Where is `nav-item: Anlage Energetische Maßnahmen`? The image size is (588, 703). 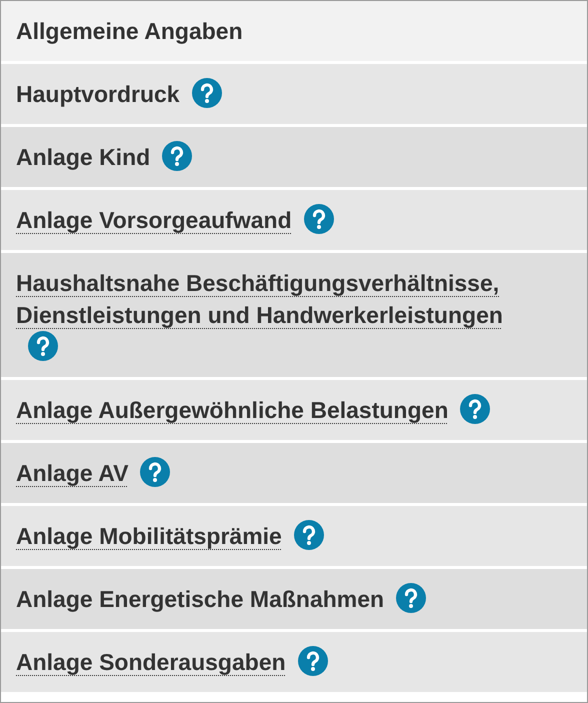
nav-item: Anlage Energetische Maßnahmen is located at coordinates (294, 599).